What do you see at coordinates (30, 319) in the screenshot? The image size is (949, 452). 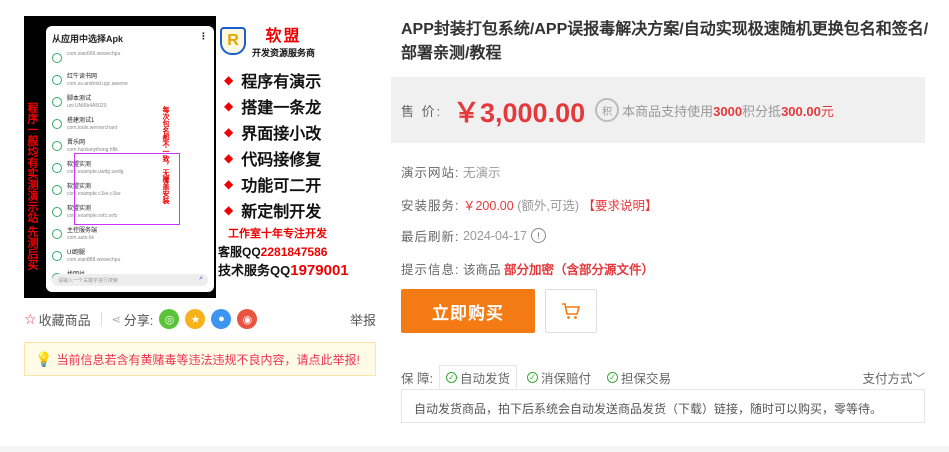 I see `star-icon: ☆` at bounding box center [30, 319].